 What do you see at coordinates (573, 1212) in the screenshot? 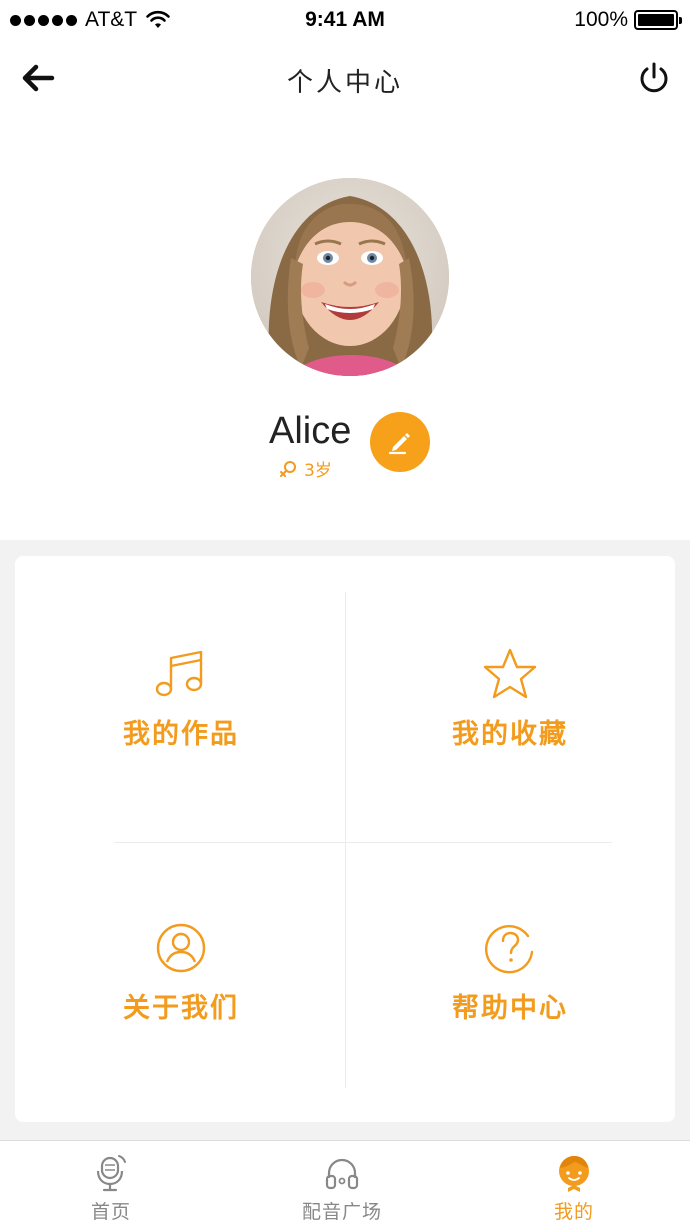
I see `tab-label: 我的` at bounding box center [573, 1212].